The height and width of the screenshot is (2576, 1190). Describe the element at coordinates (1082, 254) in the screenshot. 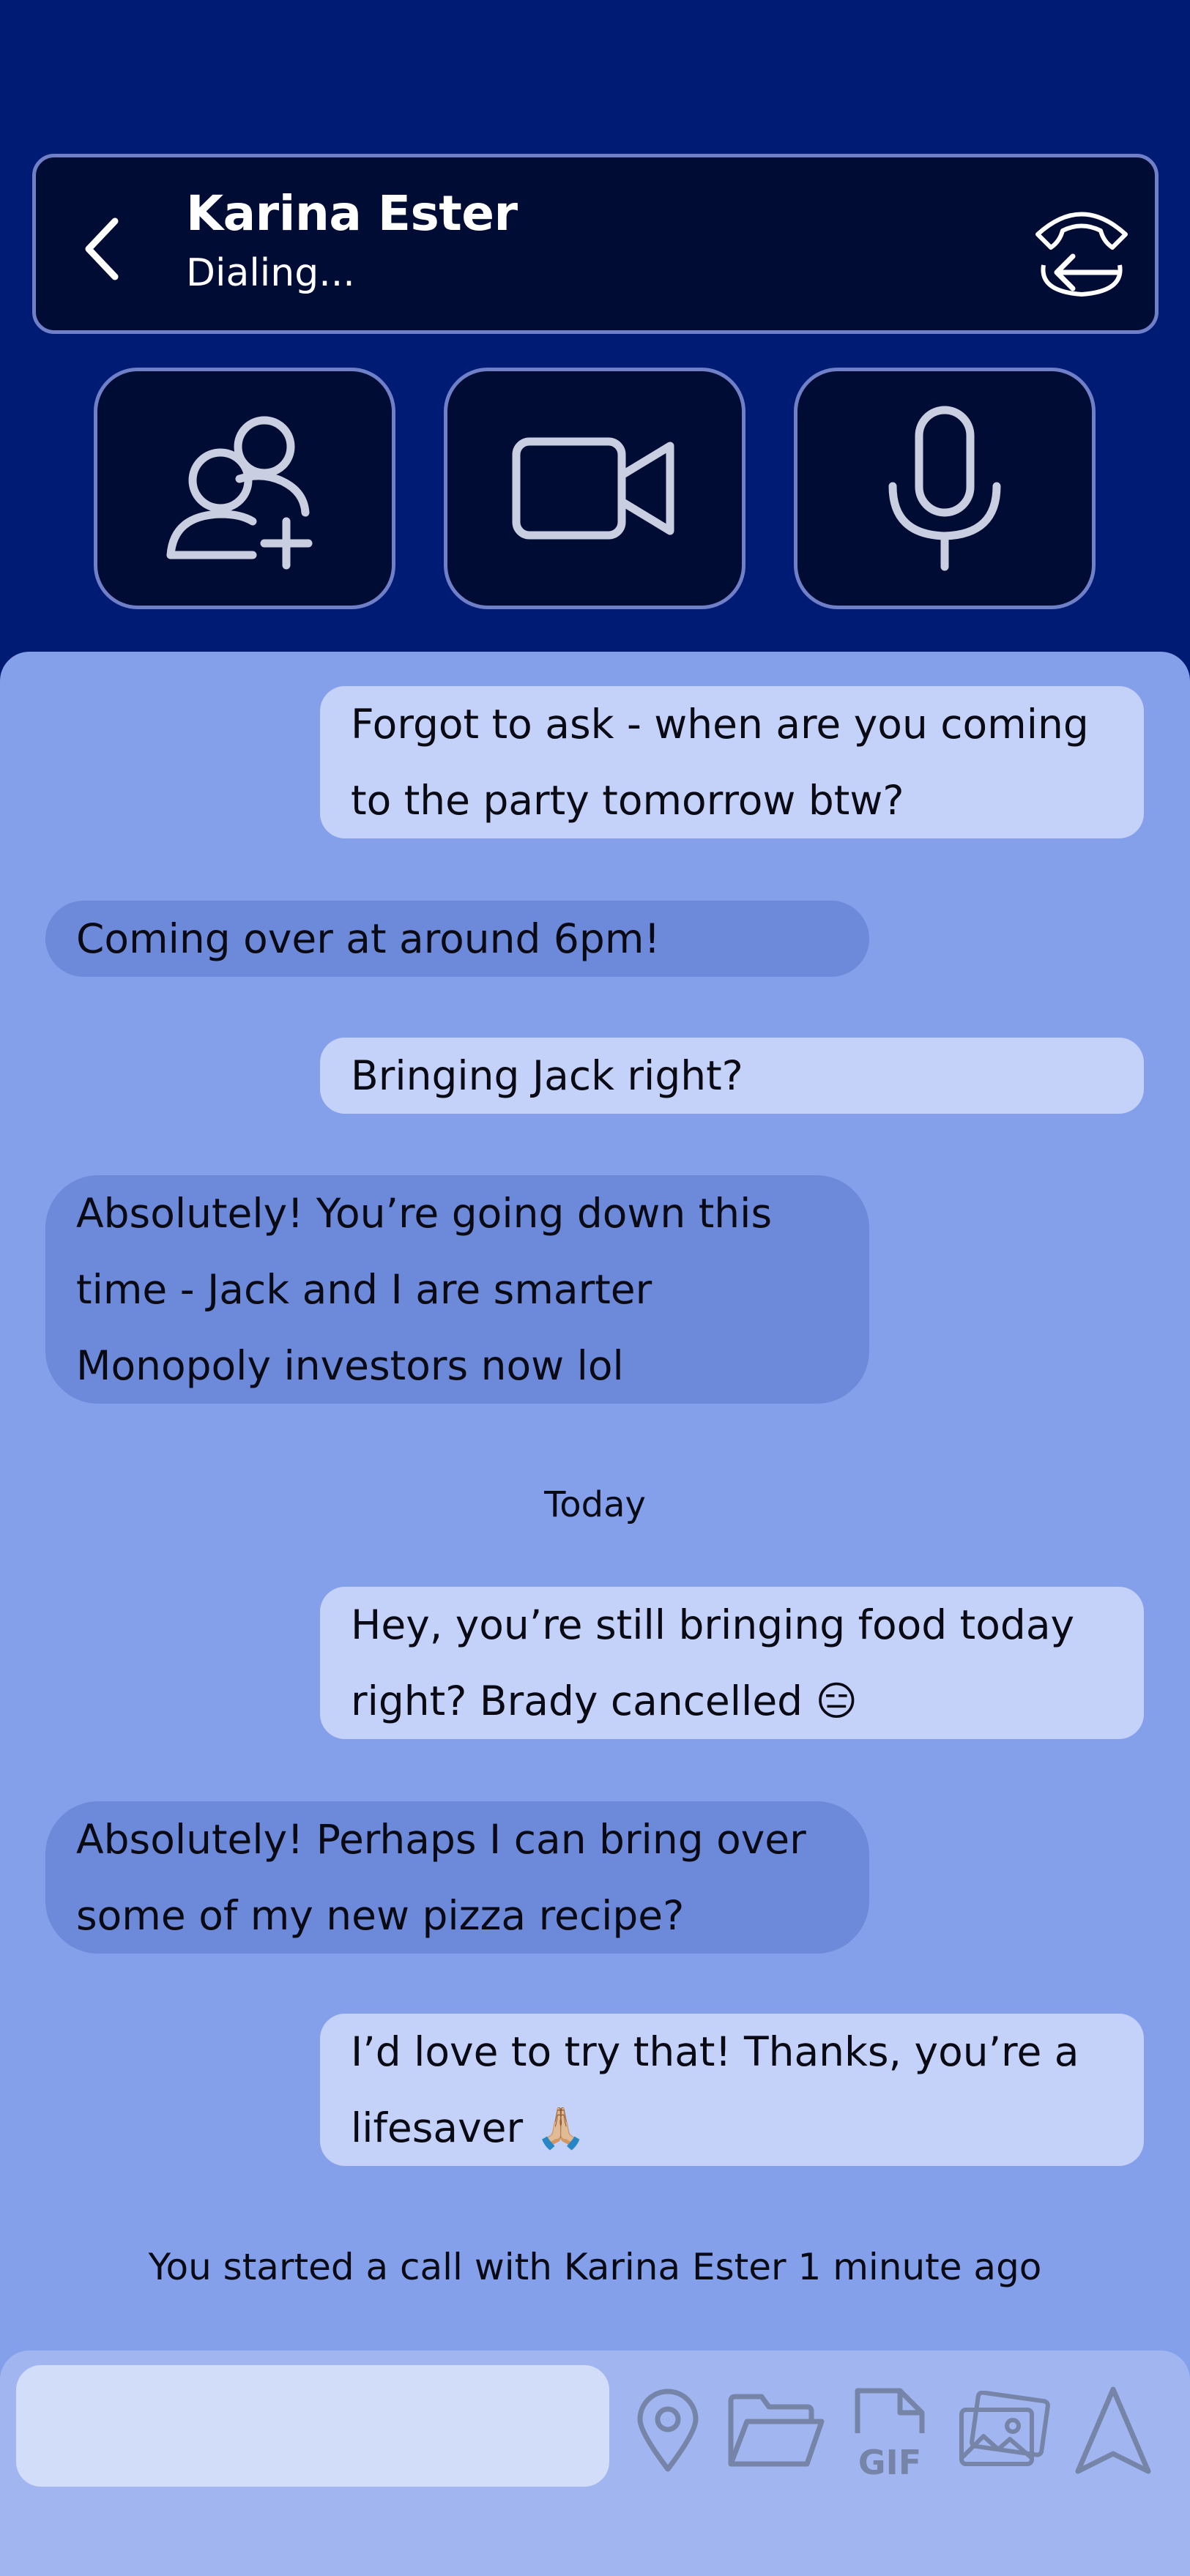

I see `phone-hangup-icon` at that location.